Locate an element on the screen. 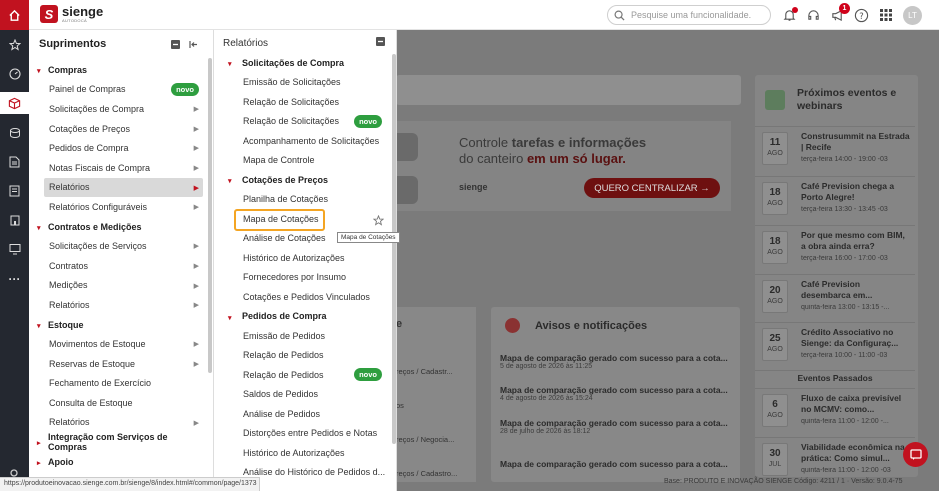 The height and width of the screenshot is (491, 939). event-month: AGO is located at coordinates (775, 301).